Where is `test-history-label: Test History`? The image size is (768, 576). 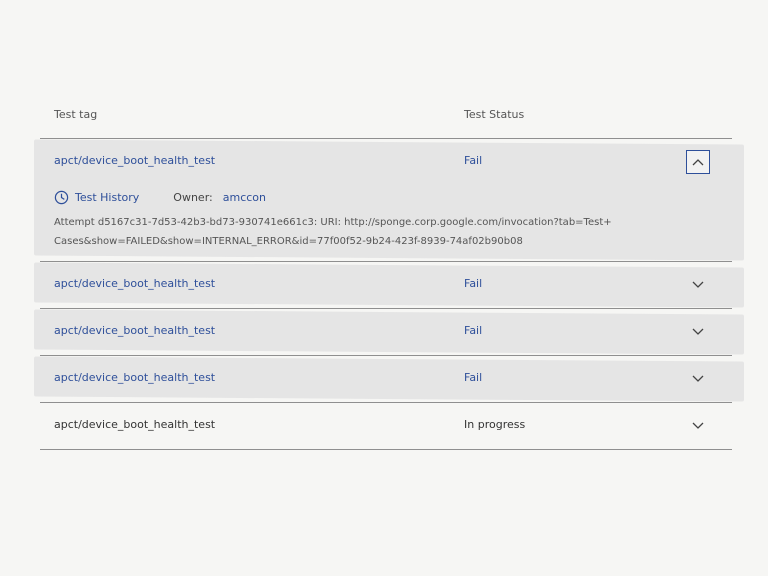 test-history-label: Test History is located at coordinates (107, 197).